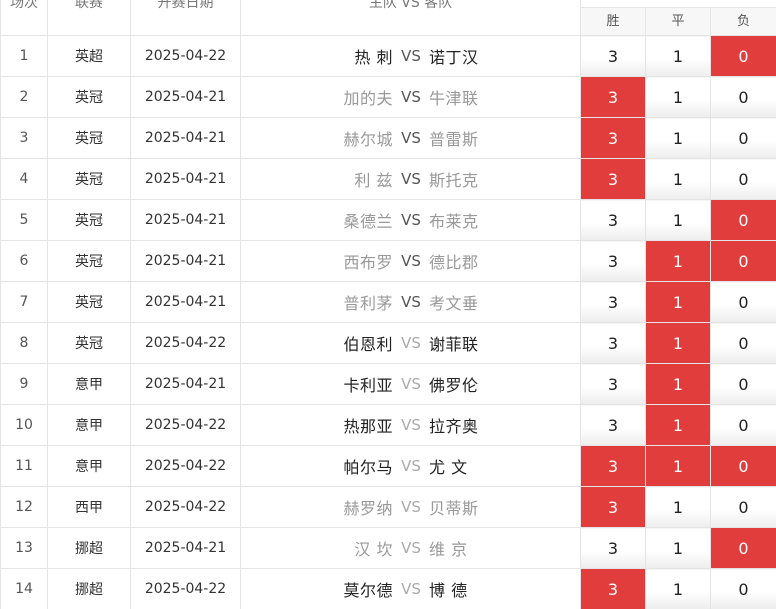  I want to click on header-loss: 负, so click(742, 21).